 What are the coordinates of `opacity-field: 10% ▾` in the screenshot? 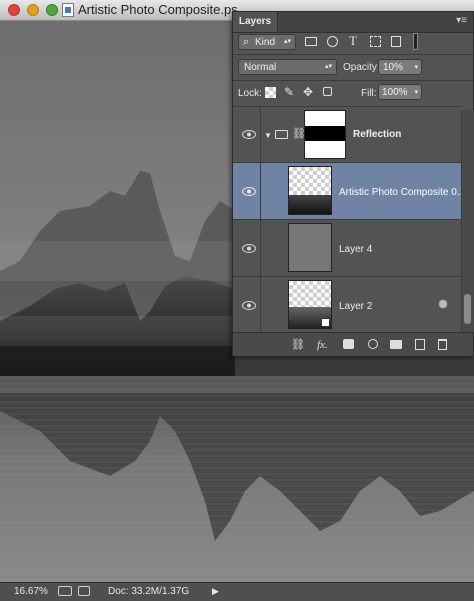 It's located at (400, 67).